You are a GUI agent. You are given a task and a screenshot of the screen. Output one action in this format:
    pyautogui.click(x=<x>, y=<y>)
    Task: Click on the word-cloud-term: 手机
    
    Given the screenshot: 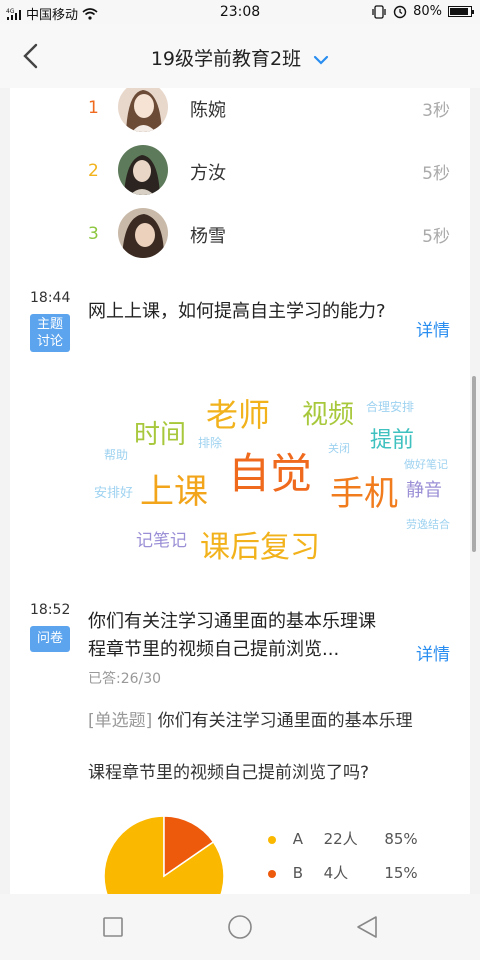 What is the action you would take?
    pyautogui.click(x=364, y=494)
    